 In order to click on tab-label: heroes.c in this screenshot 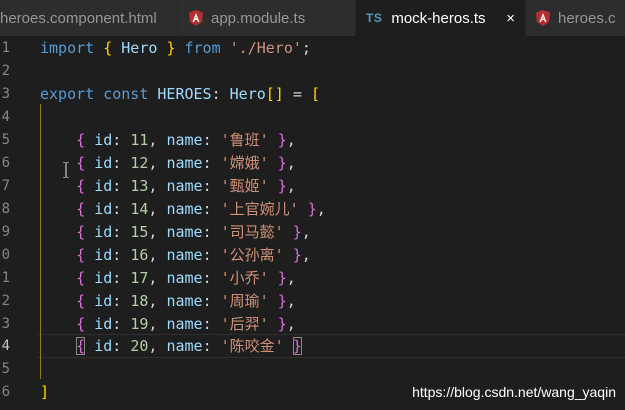, I will do `click(587, 18)`.